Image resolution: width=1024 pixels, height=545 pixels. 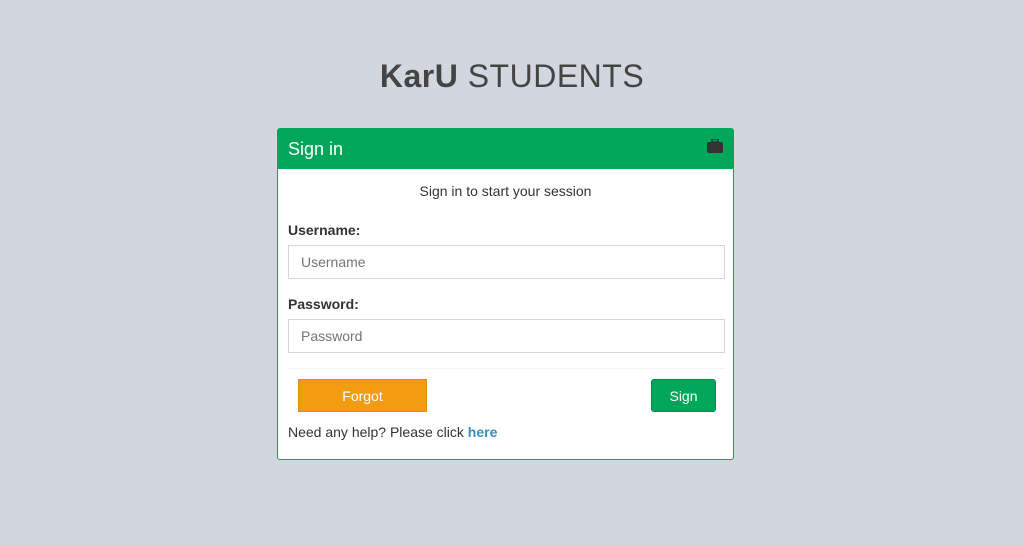 I want to click on briefcase-icon, so click(x=715, y=148).